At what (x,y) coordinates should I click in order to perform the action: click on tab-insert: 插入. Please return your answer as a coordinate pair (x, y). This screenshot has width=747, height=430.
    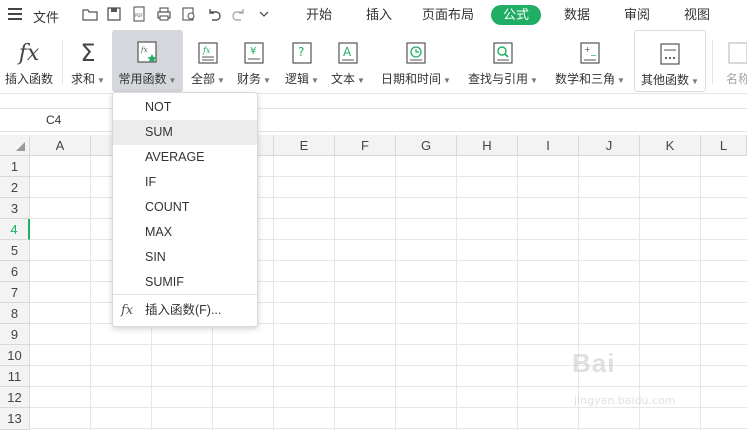
    Looking at the image, I should click on (379, 15).